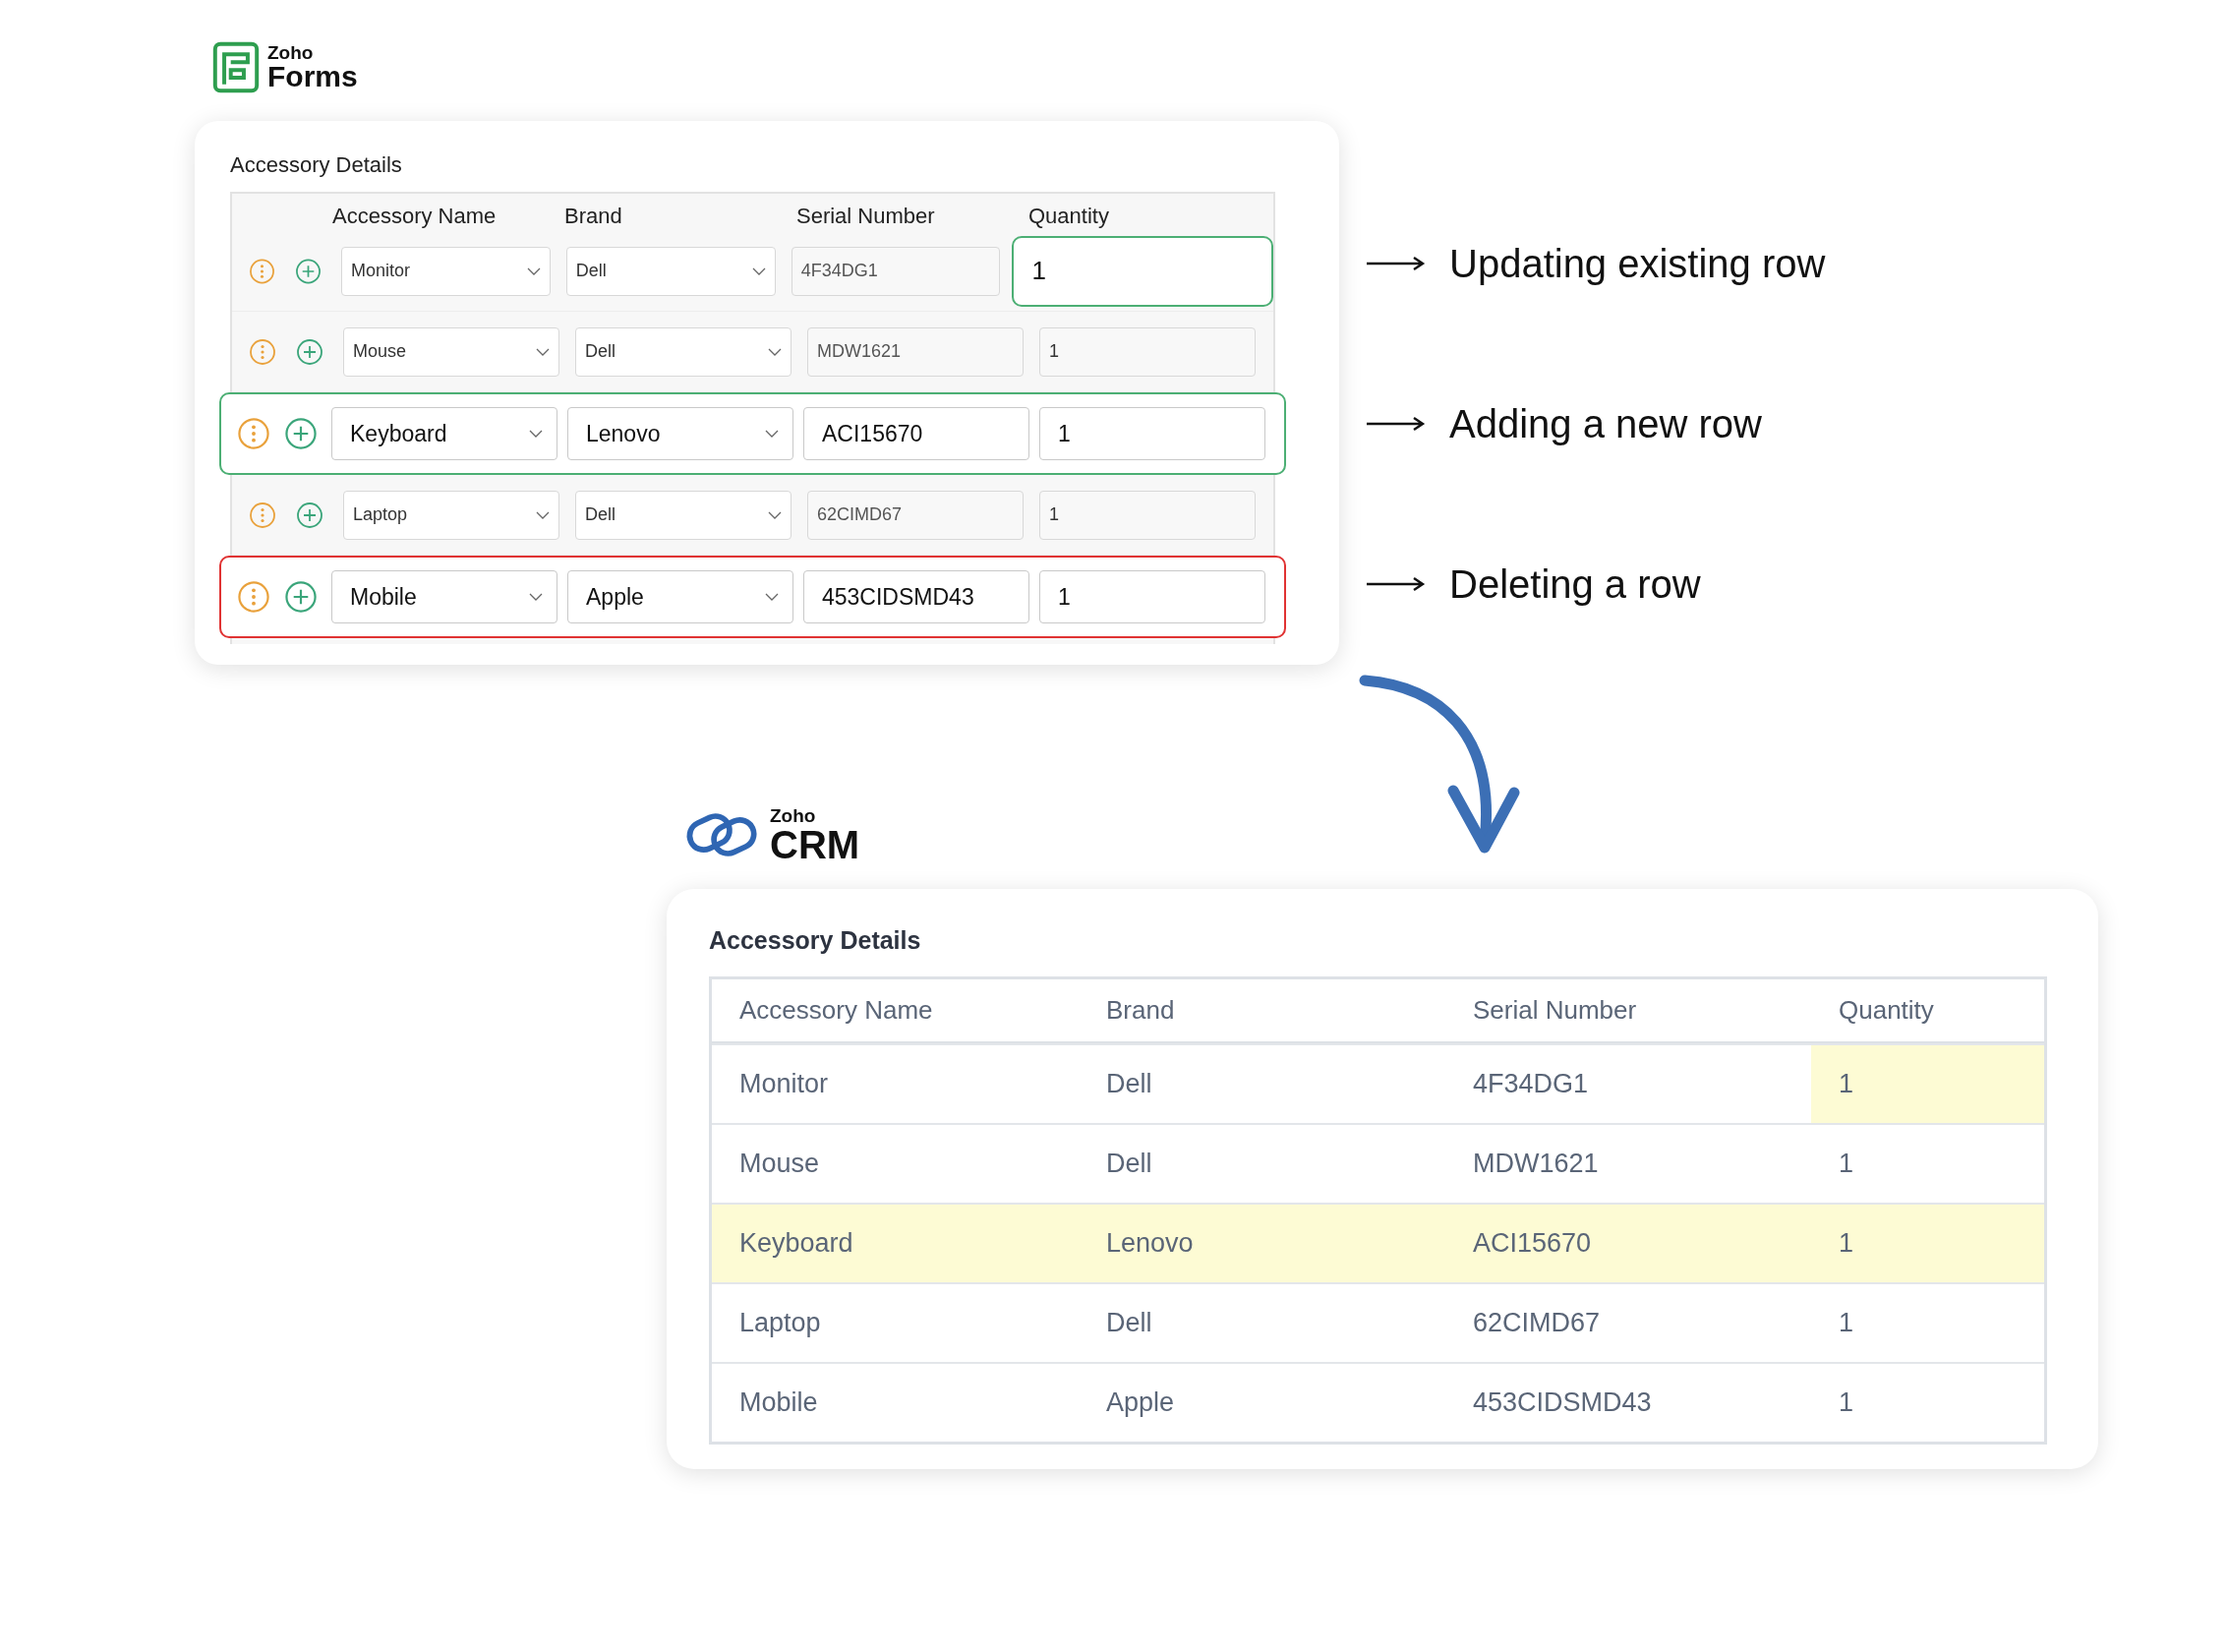 This screenshot has height=1652, width=2228. Describe the element at coordinates (444, 433) in the screenshot. I see `accessory-dropdown: Keyboard` at that location.